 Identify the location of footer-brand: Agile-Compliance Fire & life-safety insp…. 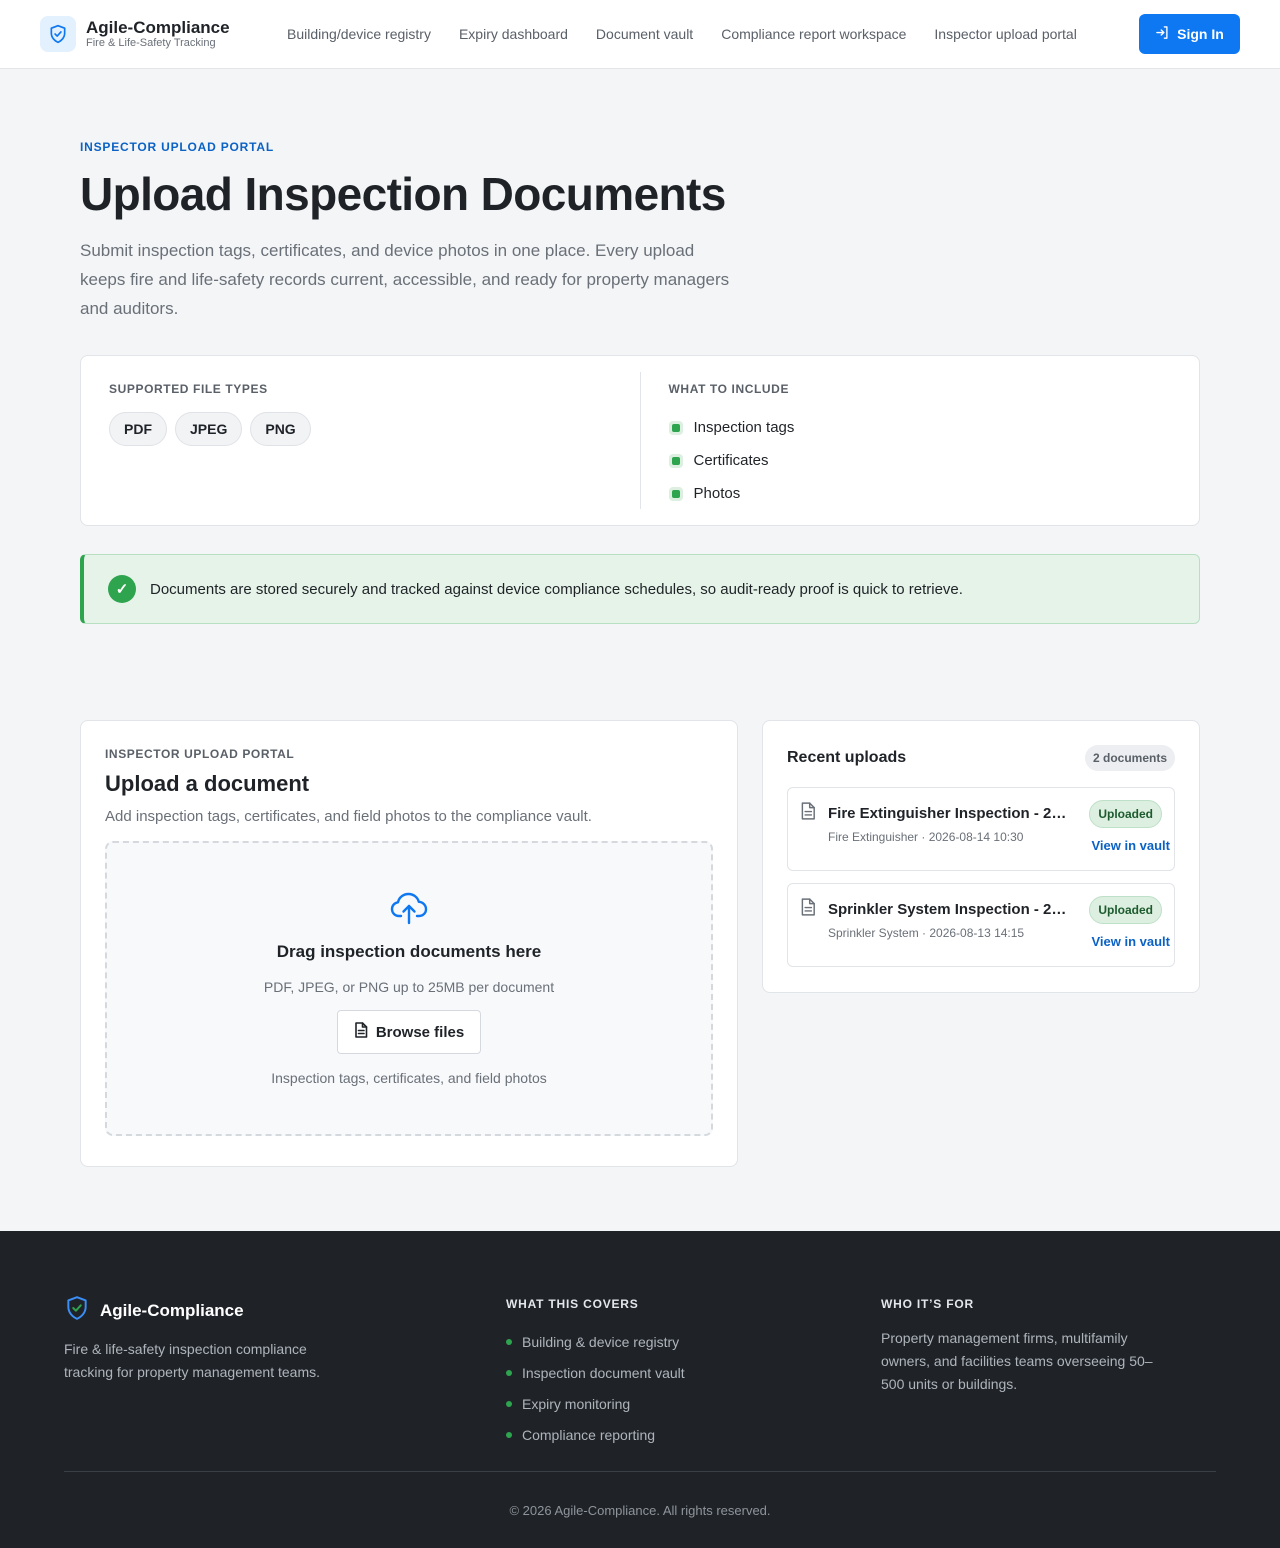
(285, 1383).